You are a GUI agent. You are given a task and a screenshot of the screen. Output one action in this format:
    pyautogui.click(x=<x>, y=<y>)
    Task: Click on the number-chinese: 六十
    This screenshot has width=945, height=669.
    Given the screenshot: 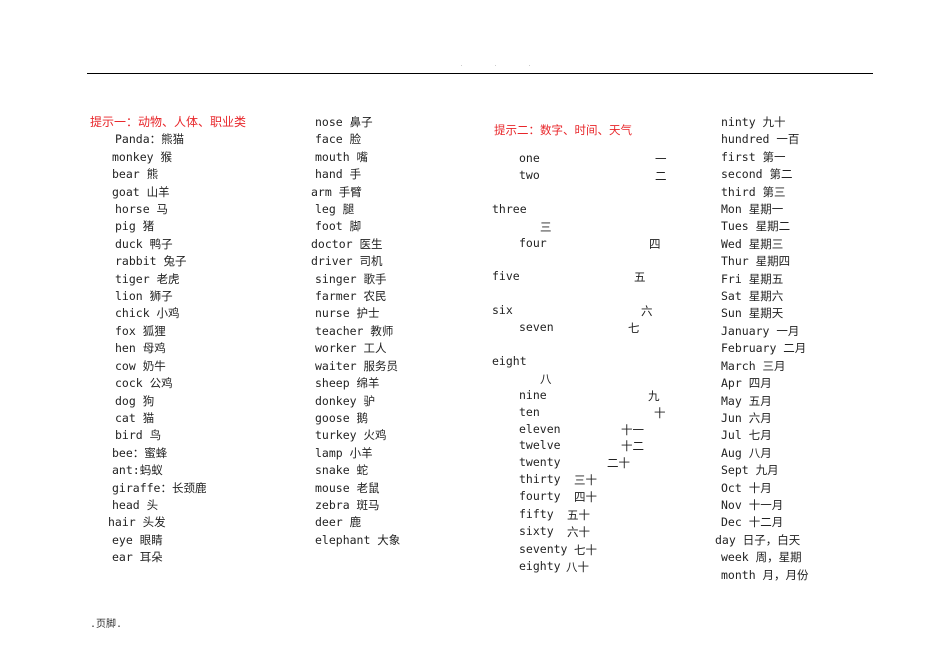 What is the action you would take?
    pyautogui.click(x=578, y=532)
    